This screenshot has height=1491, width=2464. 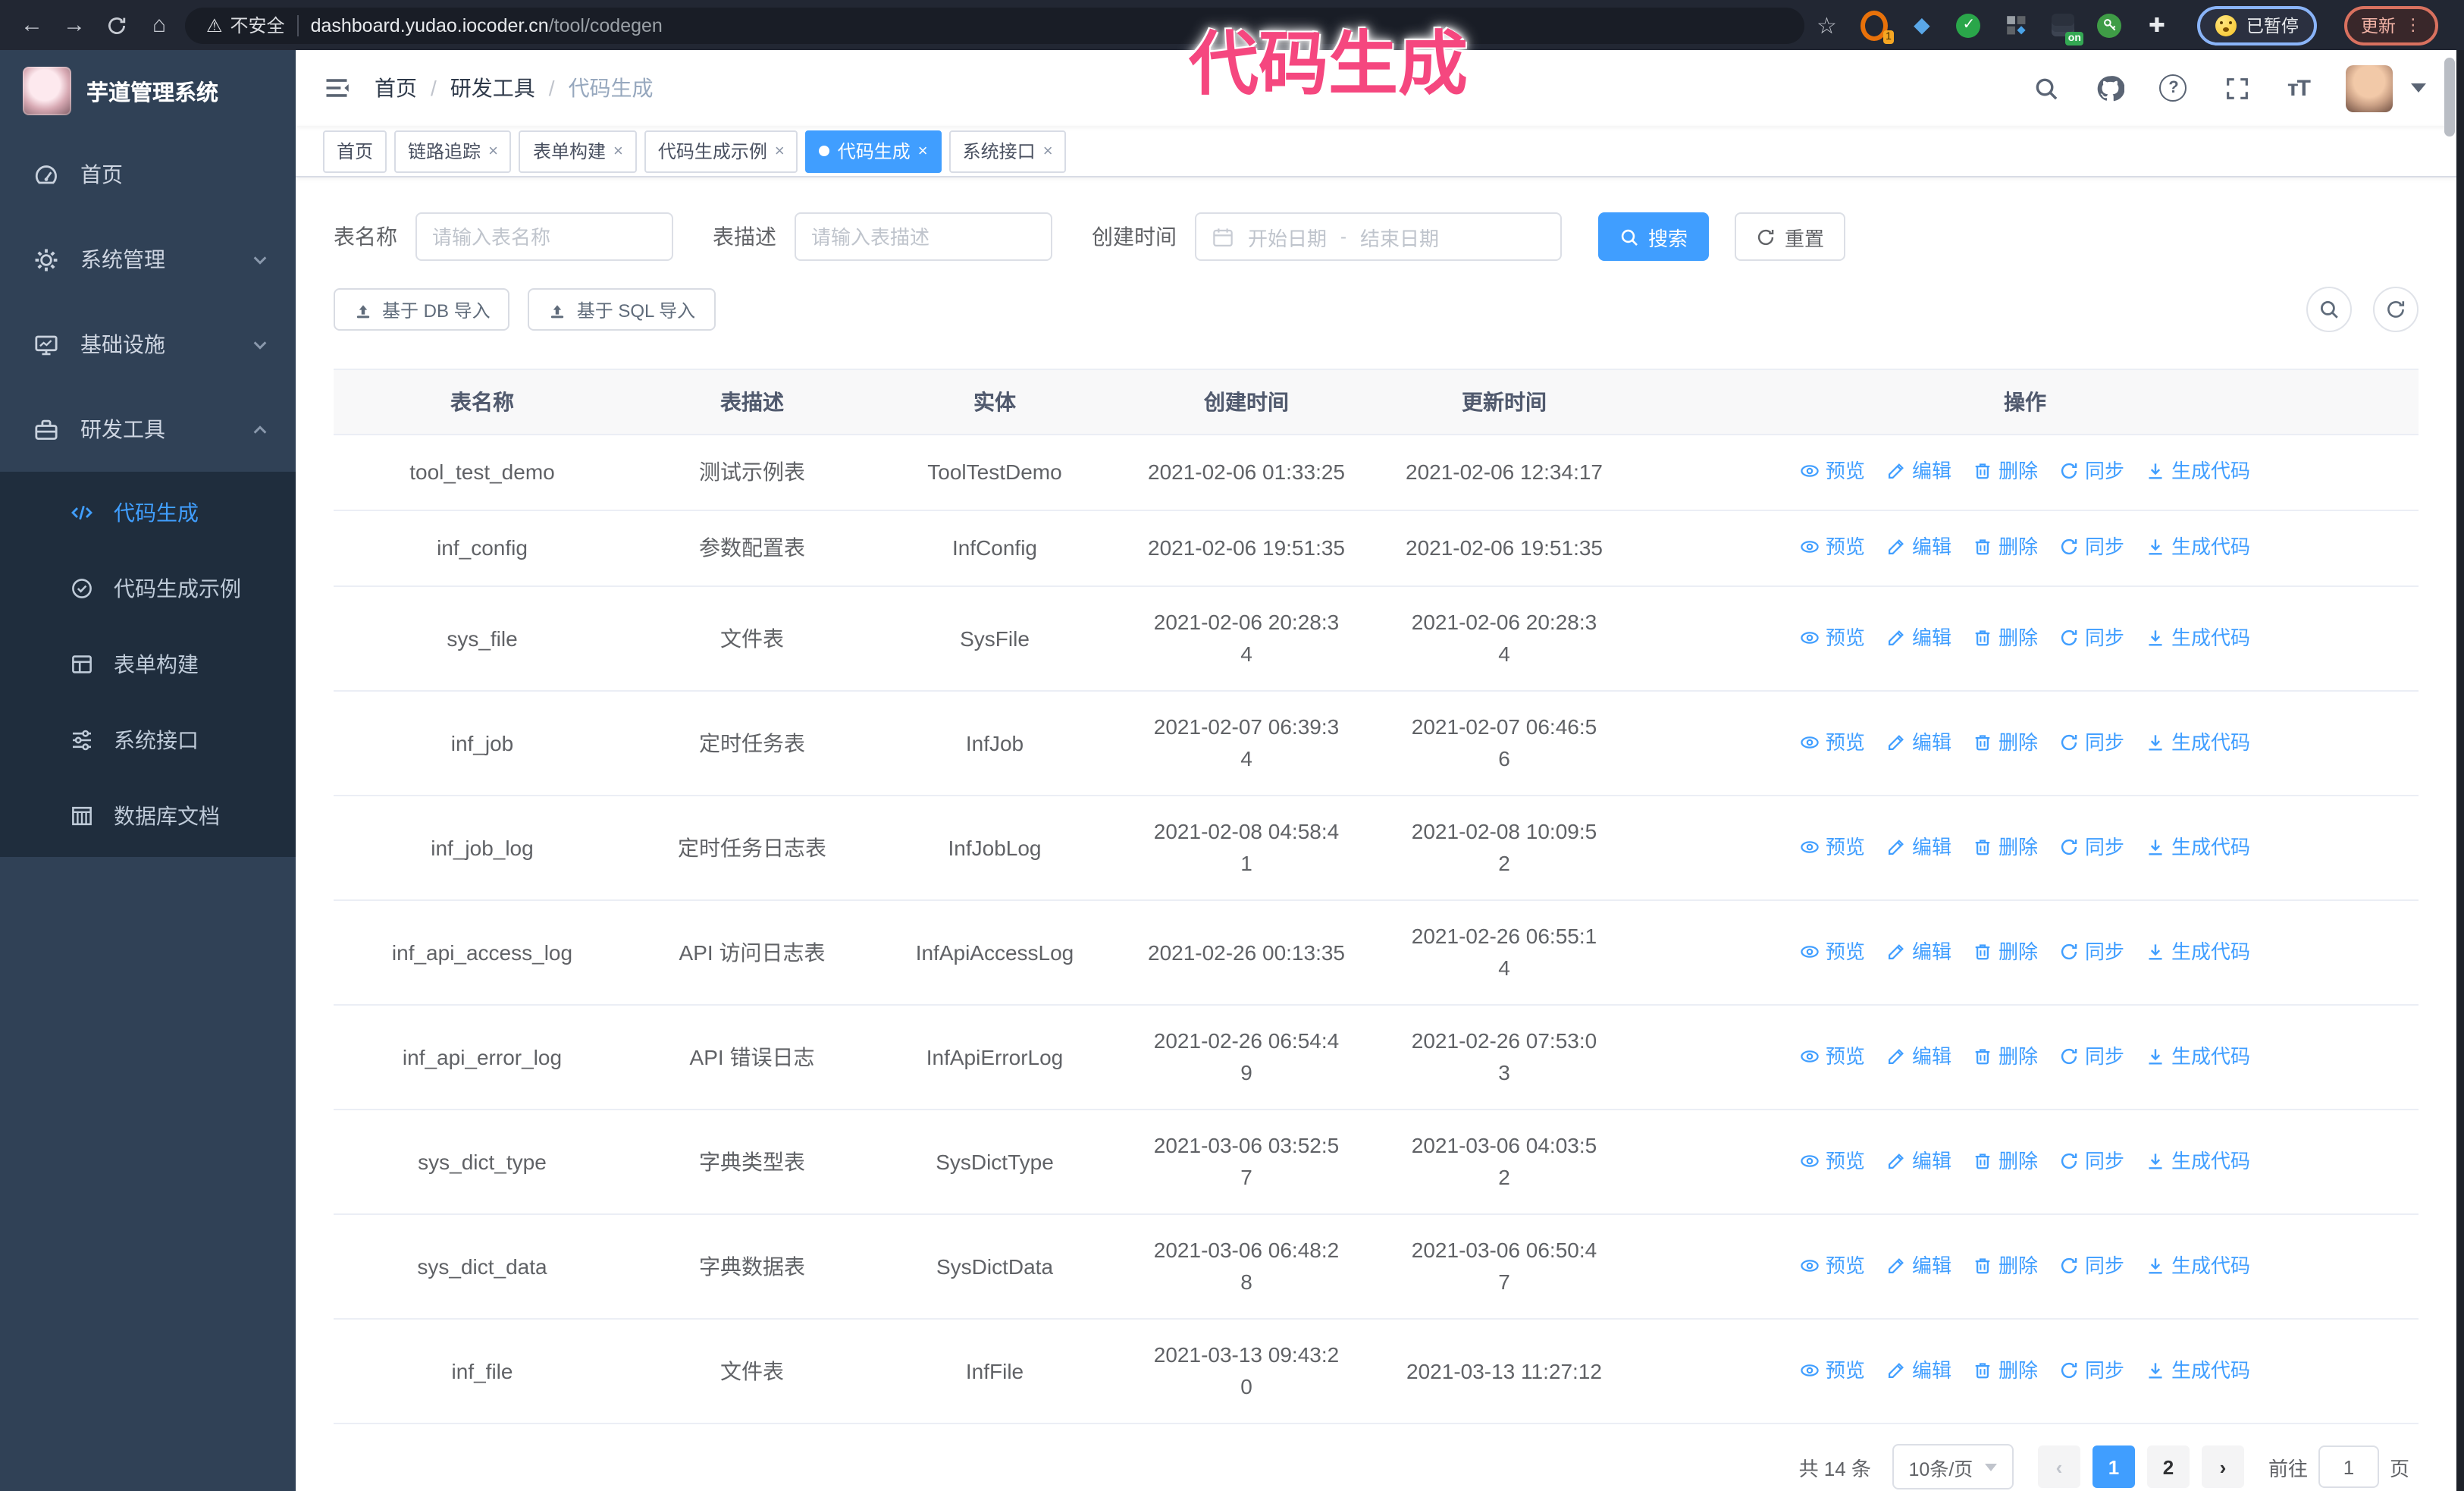 I want to click on refresh-table-button, so click(x=2396, y=309).